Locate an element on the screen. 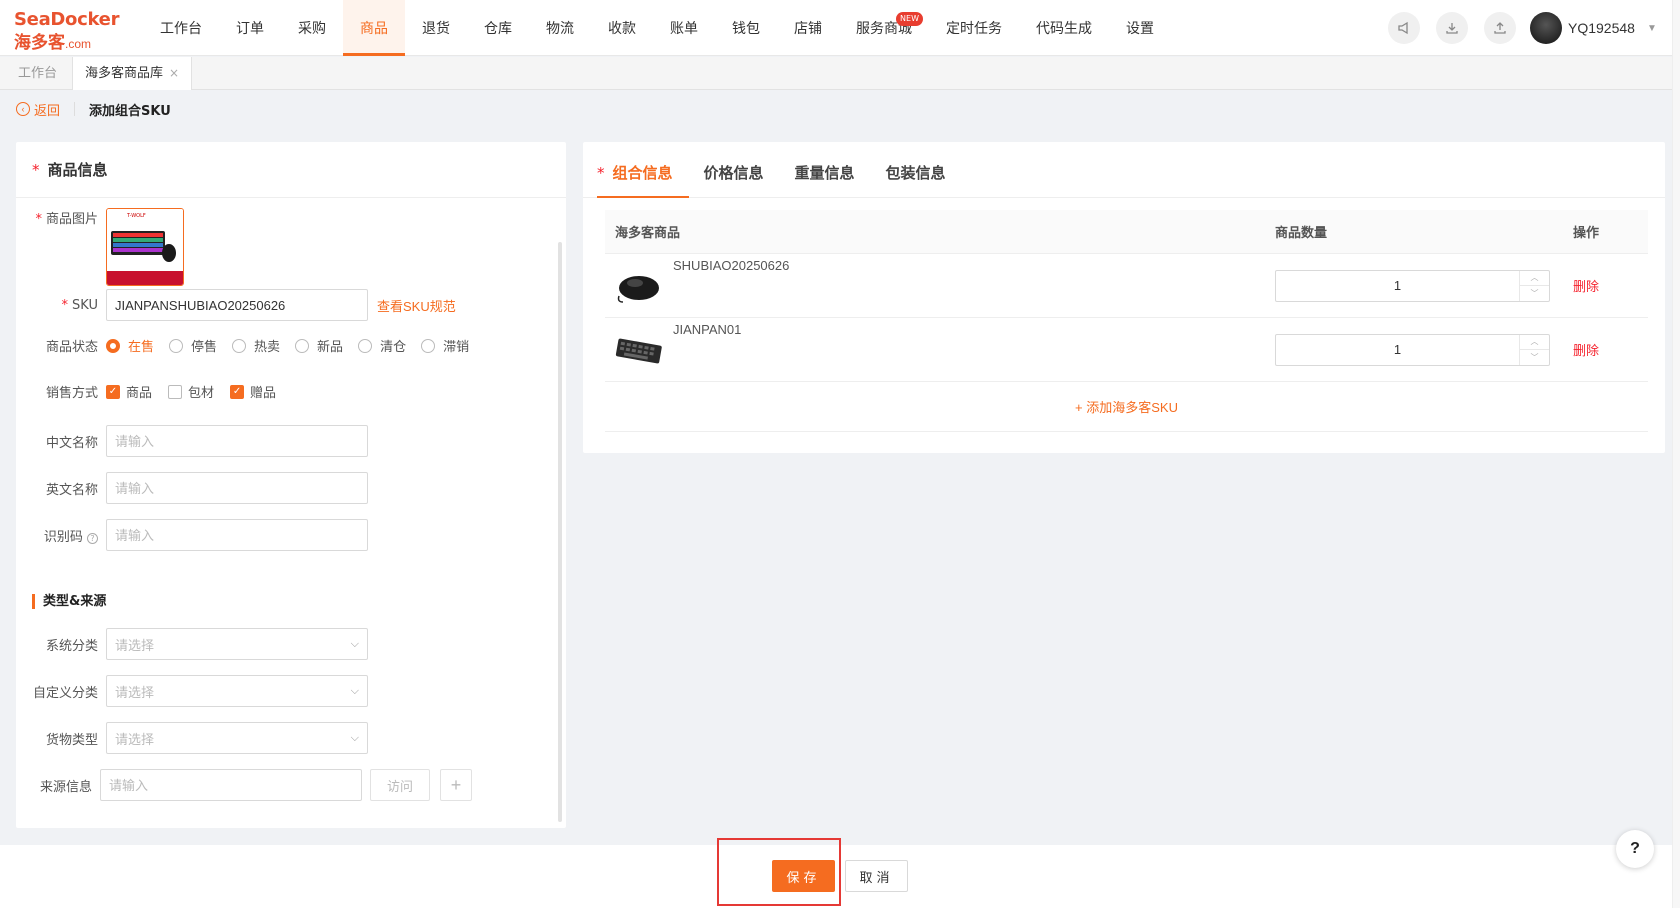 This screenshot has width=1680, height=908. nav-item-wallet: 钱包 is located at coordinates (746, 28).